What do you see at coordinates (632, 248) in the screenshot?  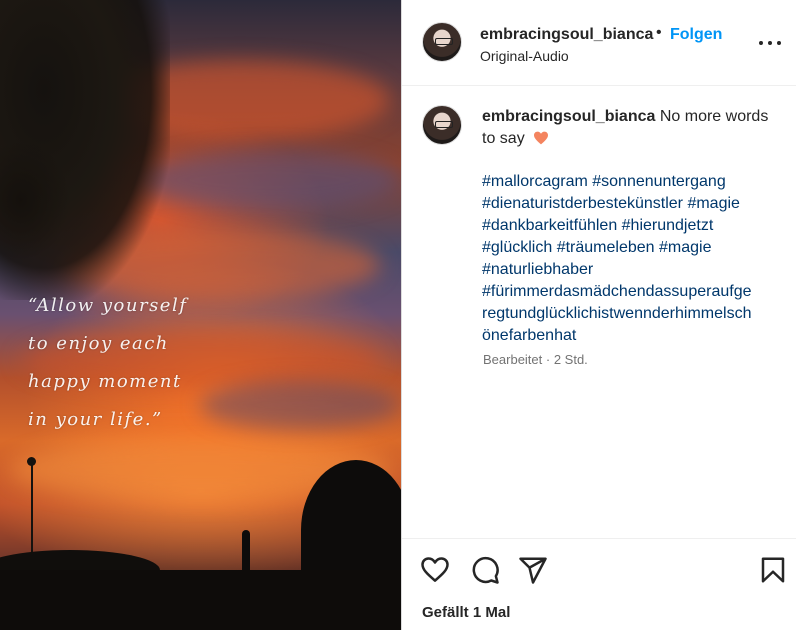 I see `hashtag-line: #glücklich #träumeleben #magie` at bounding box center [632, 248].